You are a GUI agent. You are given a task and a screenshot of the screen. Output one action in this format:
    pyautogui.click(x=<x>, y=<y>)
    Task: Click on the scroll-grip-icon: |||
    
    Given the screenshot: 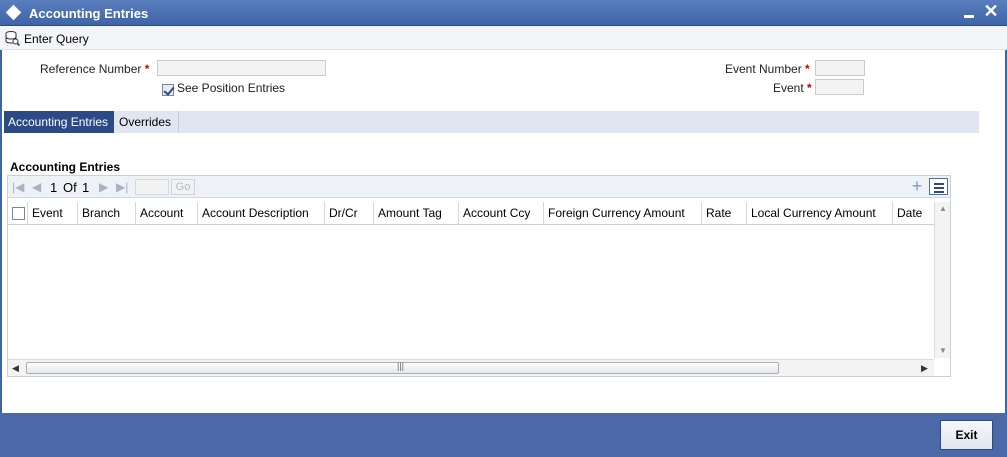 What is the action you would take?
    pyautogui.click(x=401, y=366)
    